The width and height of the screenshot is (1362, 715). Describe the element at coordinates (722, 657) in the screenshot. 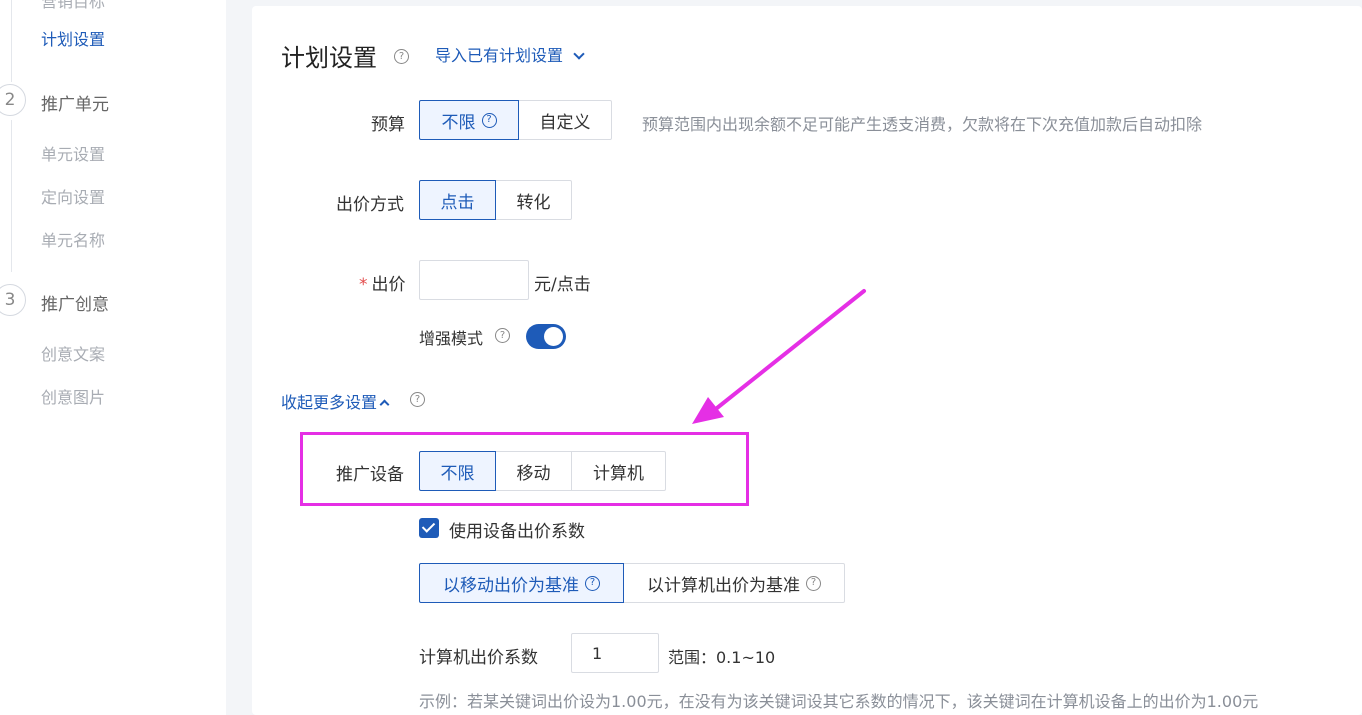

I see `pc-coef-range: 范围：0.1~10` at that location.